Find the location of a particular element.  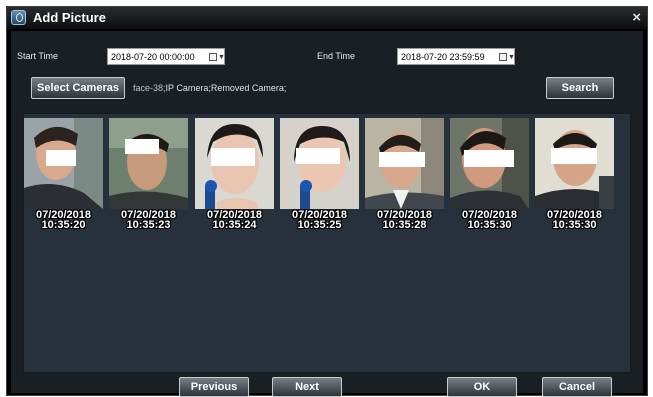

title-bar: Add Picture × is located at coordinates (327, 18).